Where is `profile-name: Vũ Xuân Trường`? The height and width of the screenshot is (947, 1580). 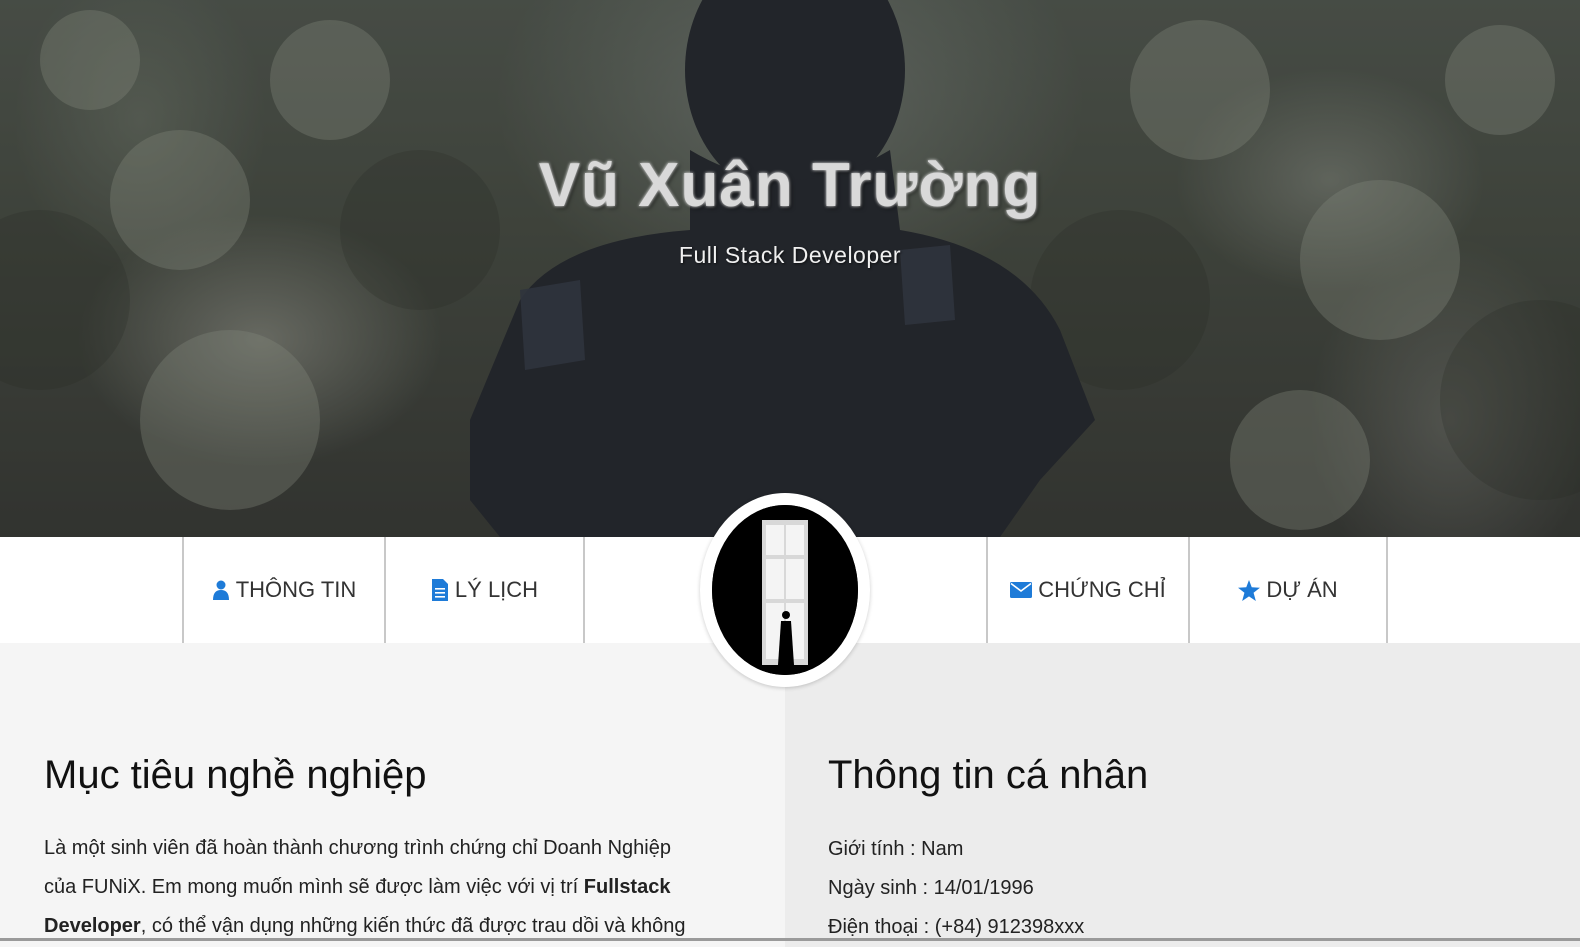 profile-name: Vũ Xuân Trường is located at coordinates (790, 185).